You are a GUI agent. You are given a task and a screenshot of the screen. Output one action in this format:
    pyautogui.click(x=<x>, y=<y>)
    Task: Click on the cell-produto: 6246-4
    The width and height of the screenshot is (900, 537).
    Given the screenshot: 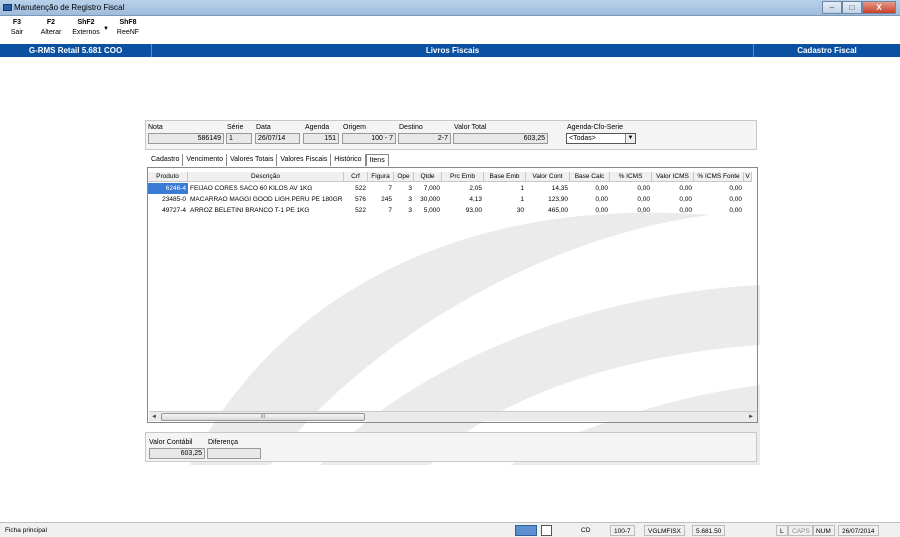 What is the action you would take?
    pyautogui.click(x=168, y=188)
    